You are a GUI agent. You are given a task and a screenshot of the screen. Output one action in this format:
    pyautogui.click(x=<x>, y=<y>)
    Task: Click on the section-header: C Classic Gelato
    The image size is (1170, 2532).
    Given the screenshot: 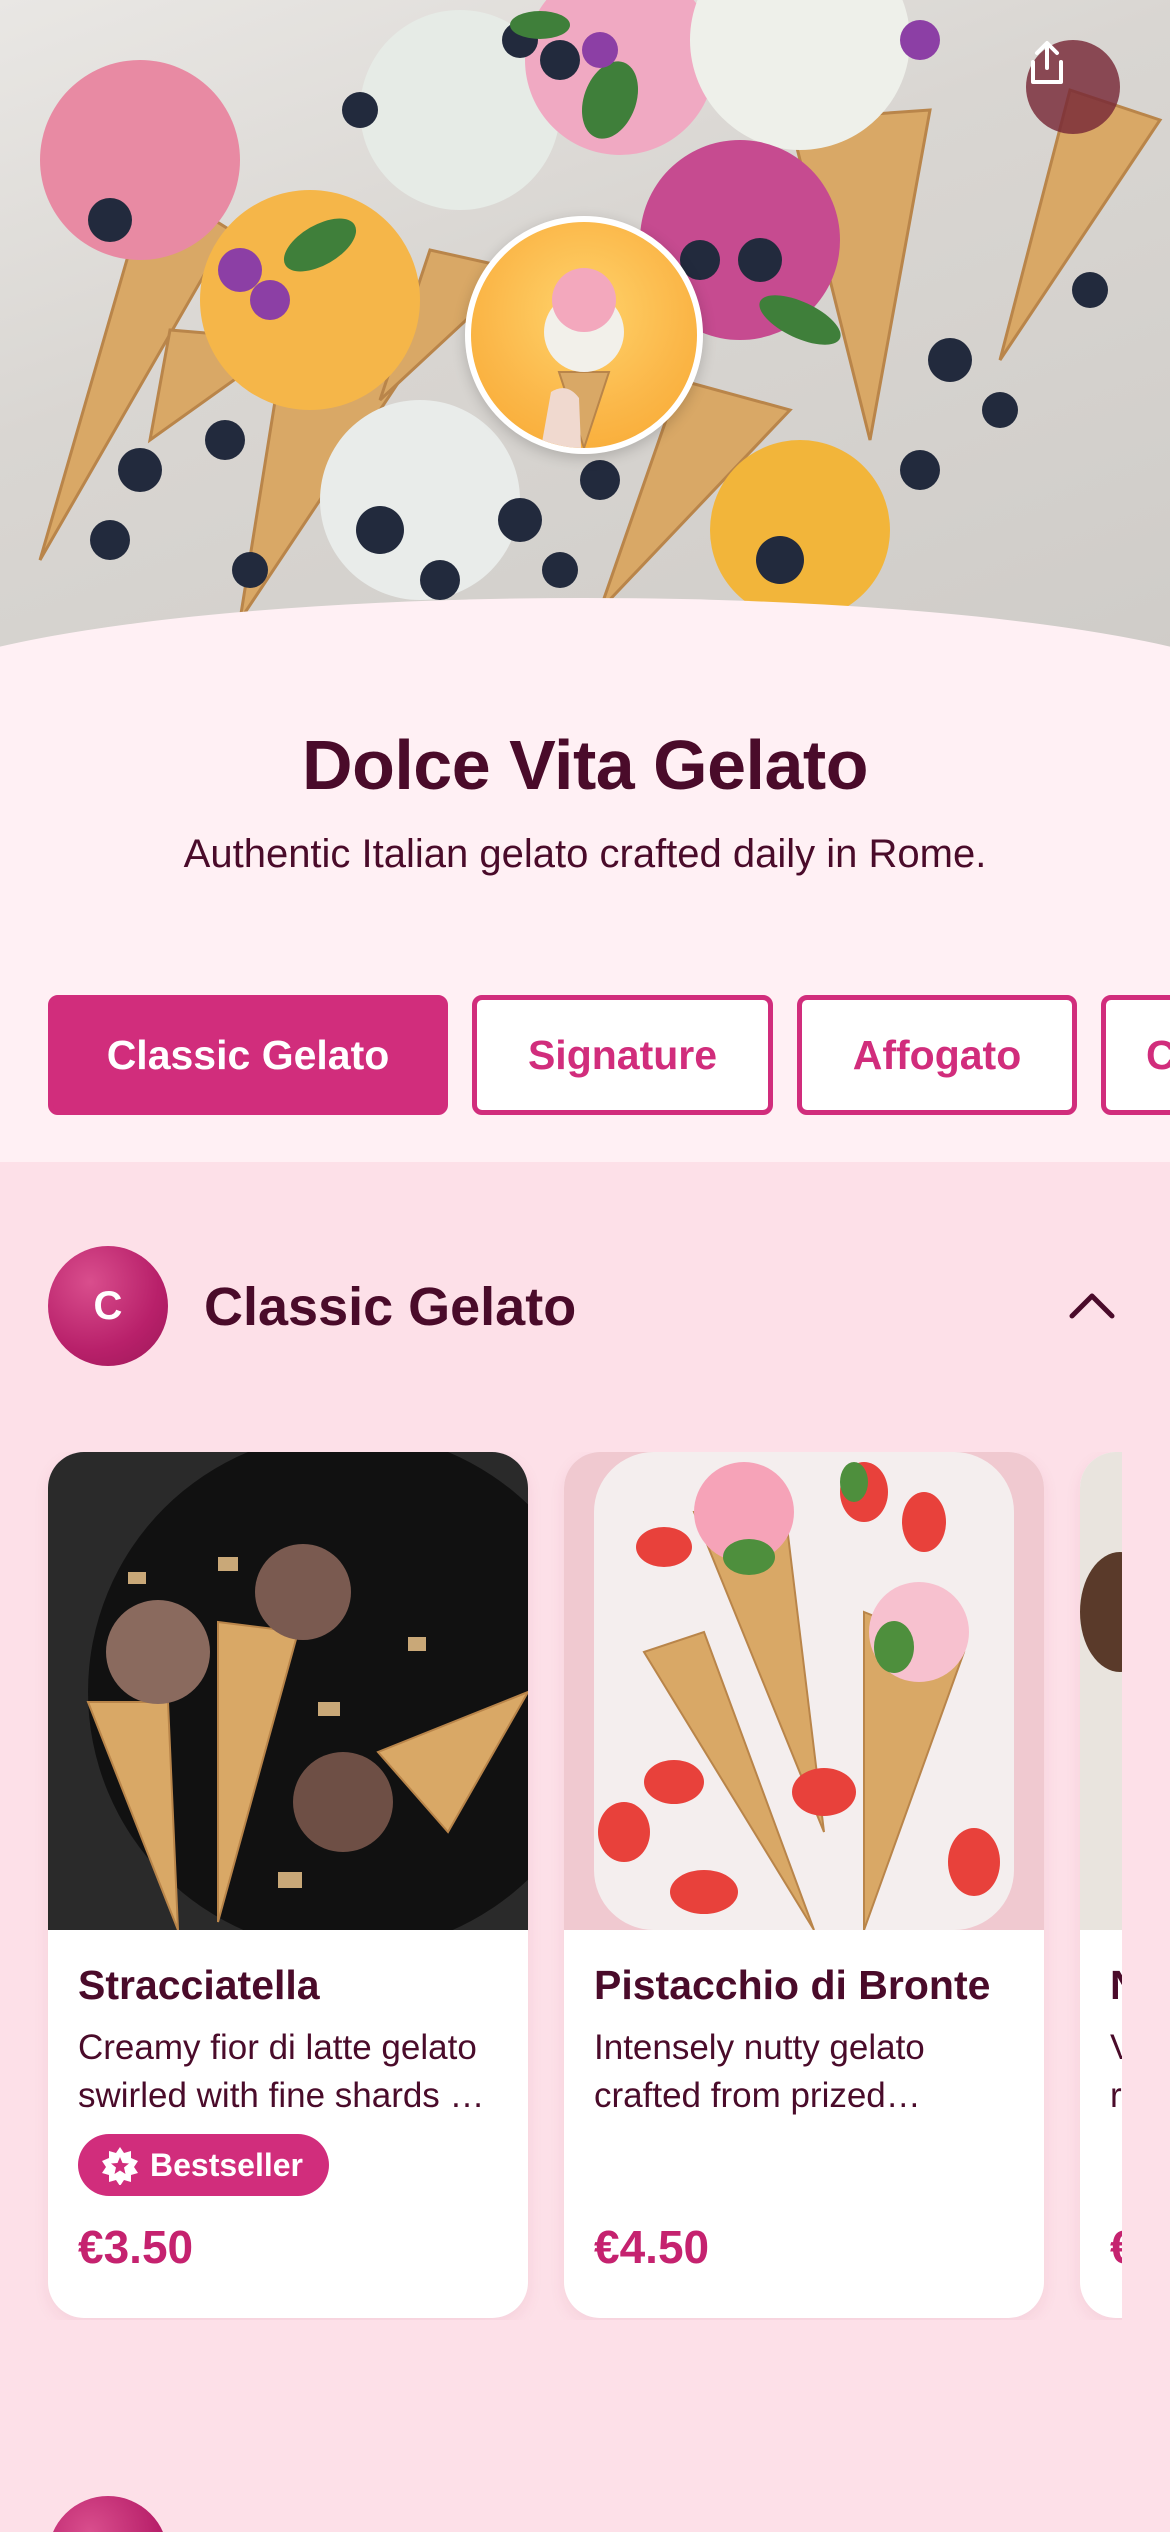 What is the action you would take?
    pyautogui.click(x=585, y=1307)
    